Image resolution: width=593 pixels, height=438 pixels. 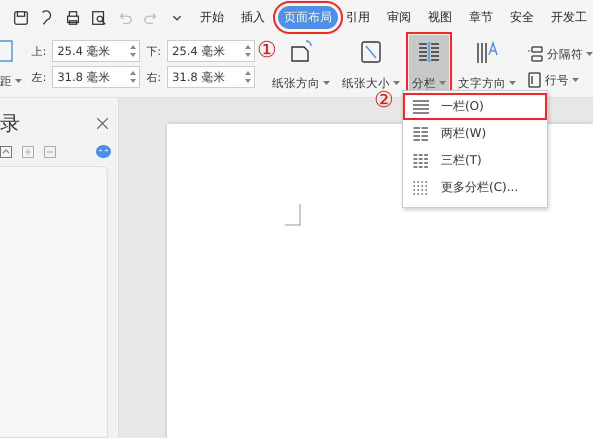 What do you see at coordinates (358, 17) in the screenshot?
I see `menu-tab: 引用` at bounding box center [358, 17].